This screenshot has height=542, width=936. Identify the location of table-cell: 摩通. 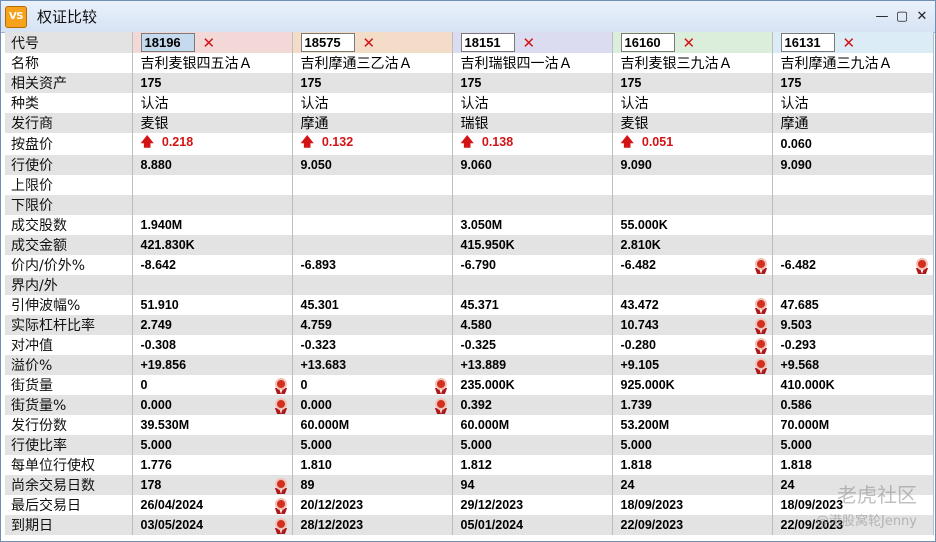
(853, 123).